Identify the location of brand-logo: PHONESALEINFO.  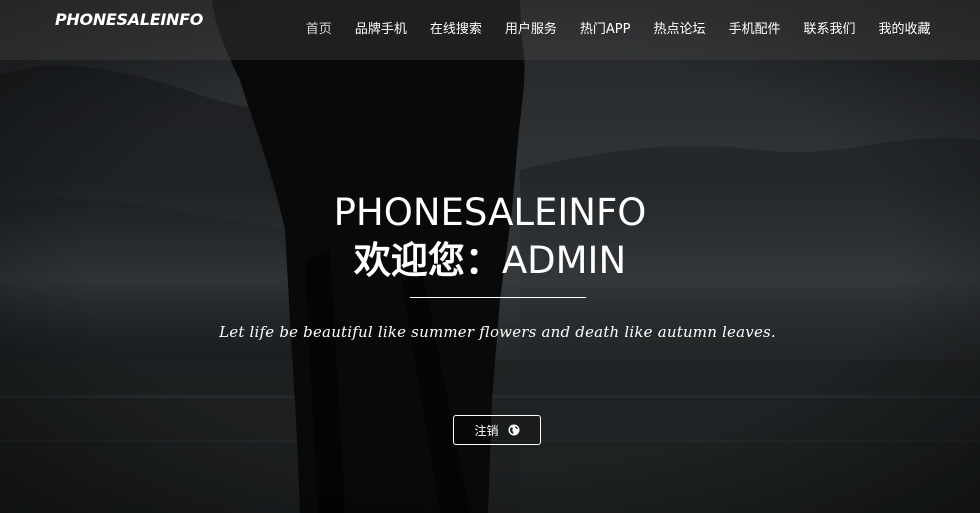
(129, 19).